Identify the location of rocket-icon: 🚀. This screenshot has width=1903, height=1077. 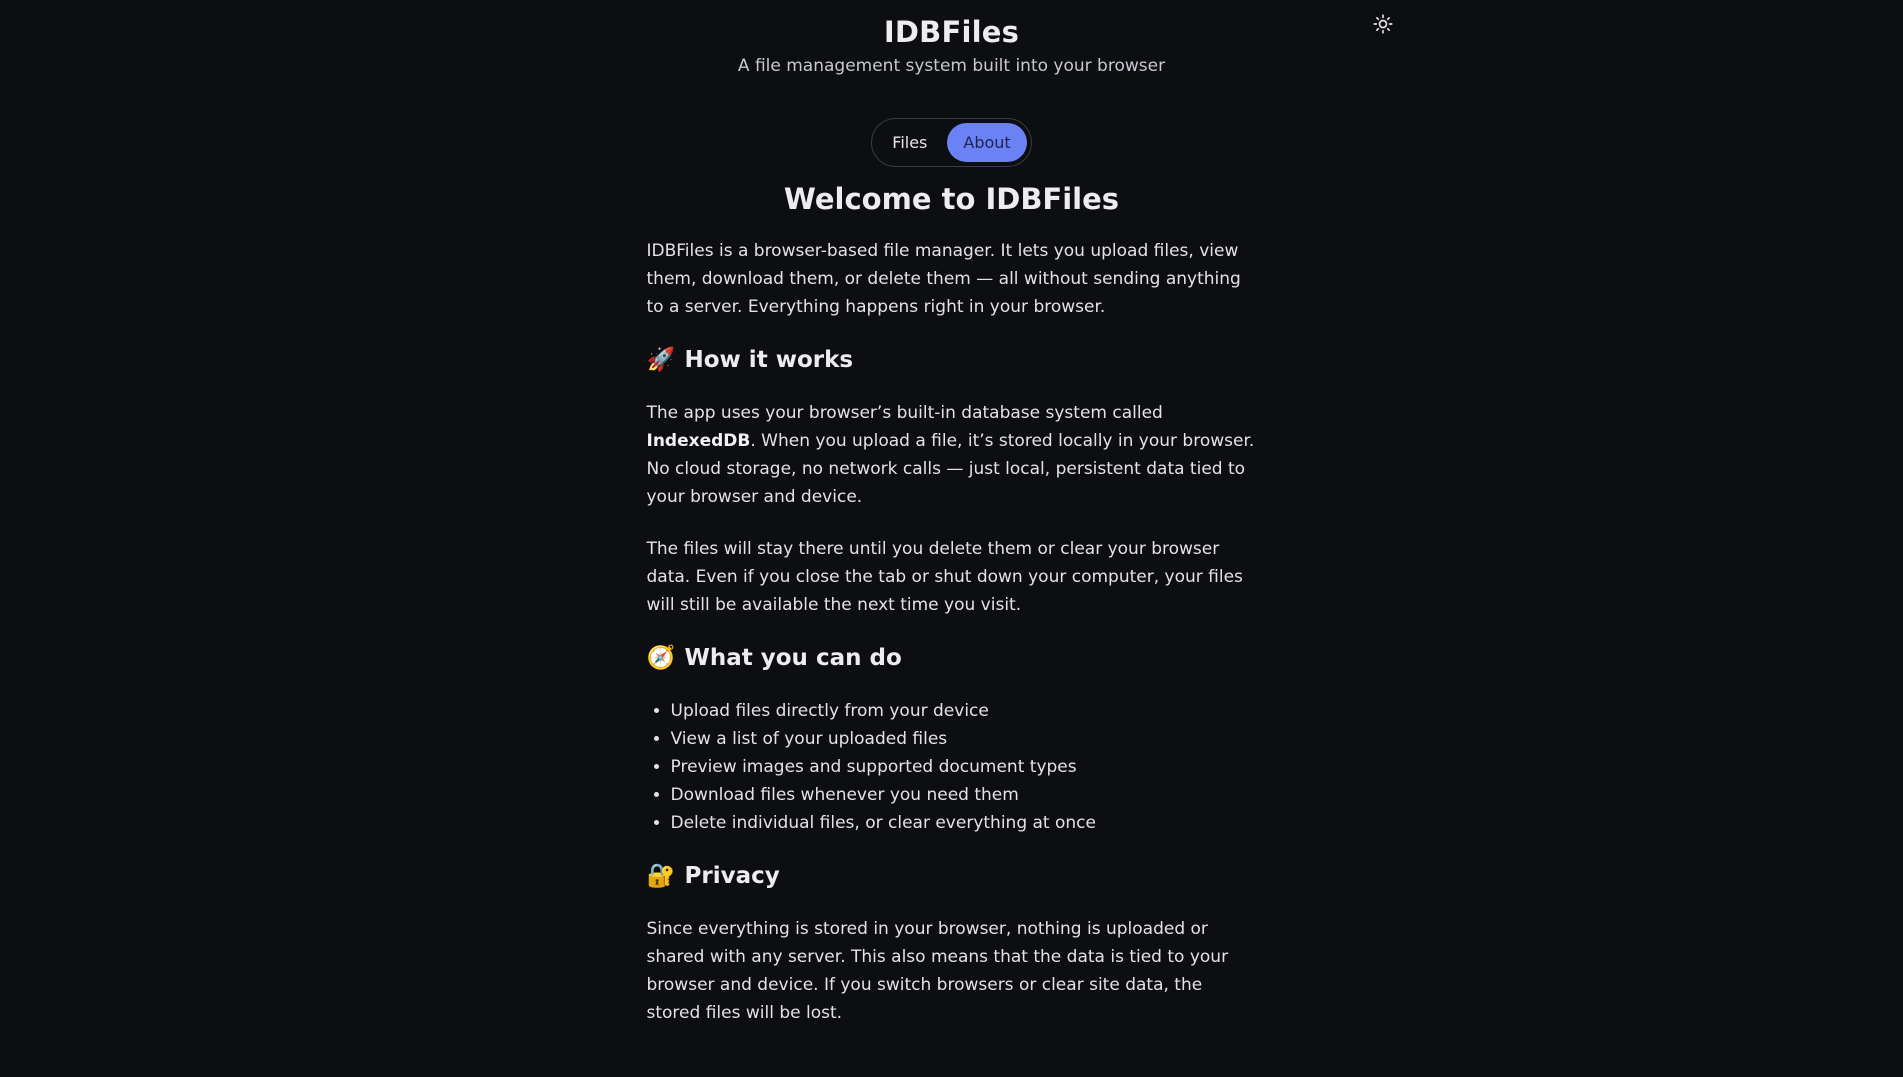
(661, 360).